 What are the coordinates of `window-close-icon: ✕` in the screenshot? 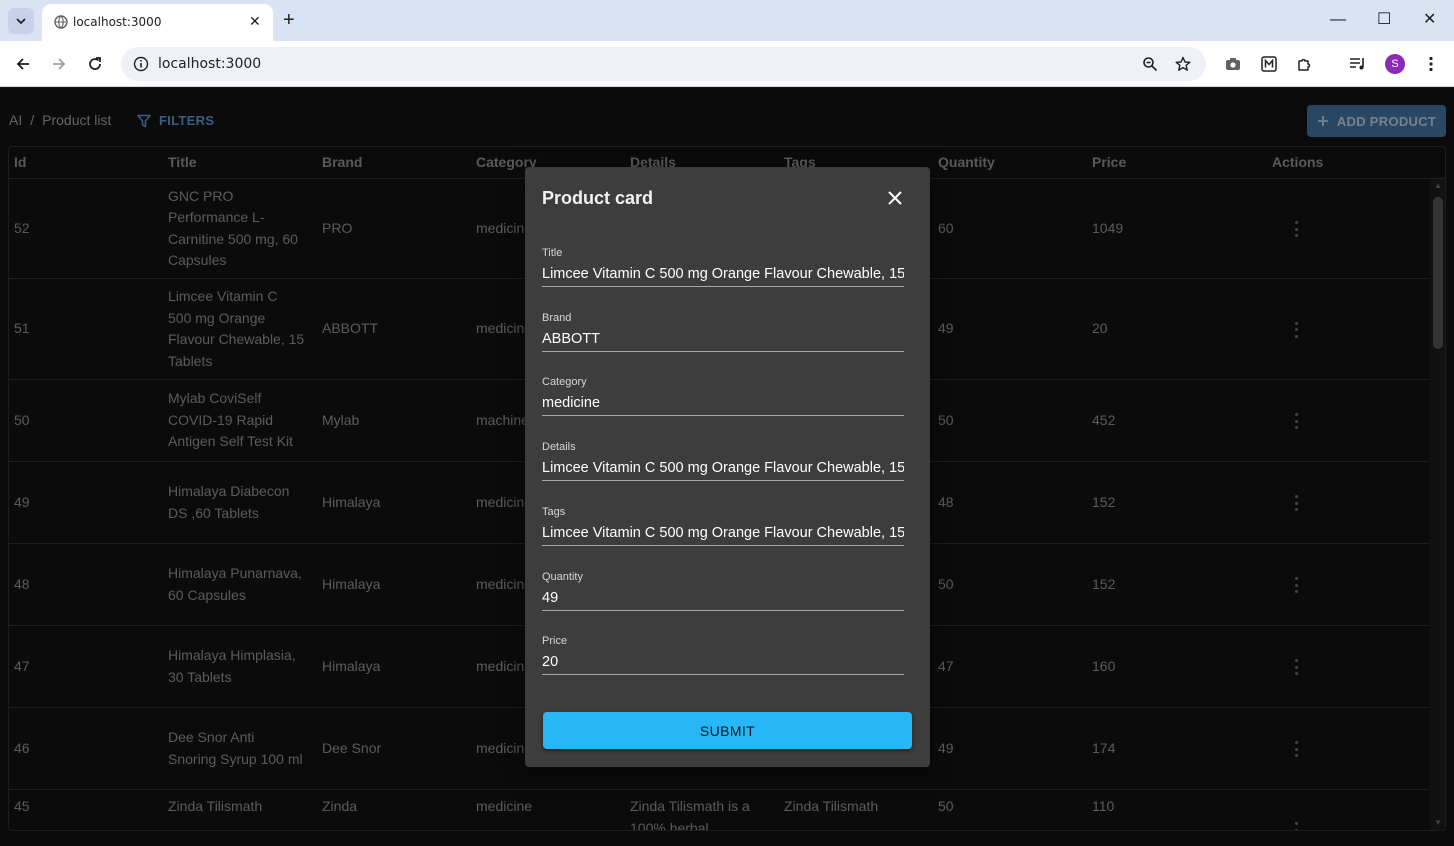 It's located at (1429, 20).